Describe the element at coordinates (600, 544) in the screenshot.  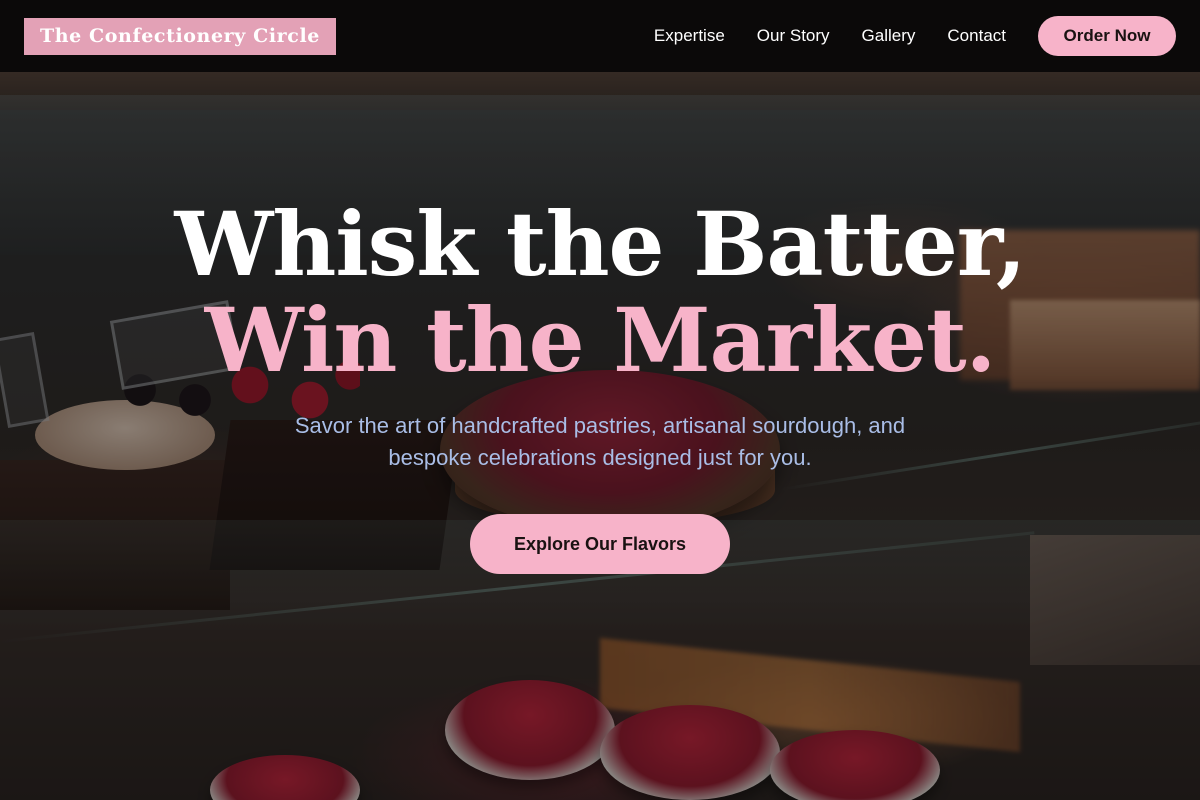
I see `explore-flavors-button: Explore Our Flavors` at that location.